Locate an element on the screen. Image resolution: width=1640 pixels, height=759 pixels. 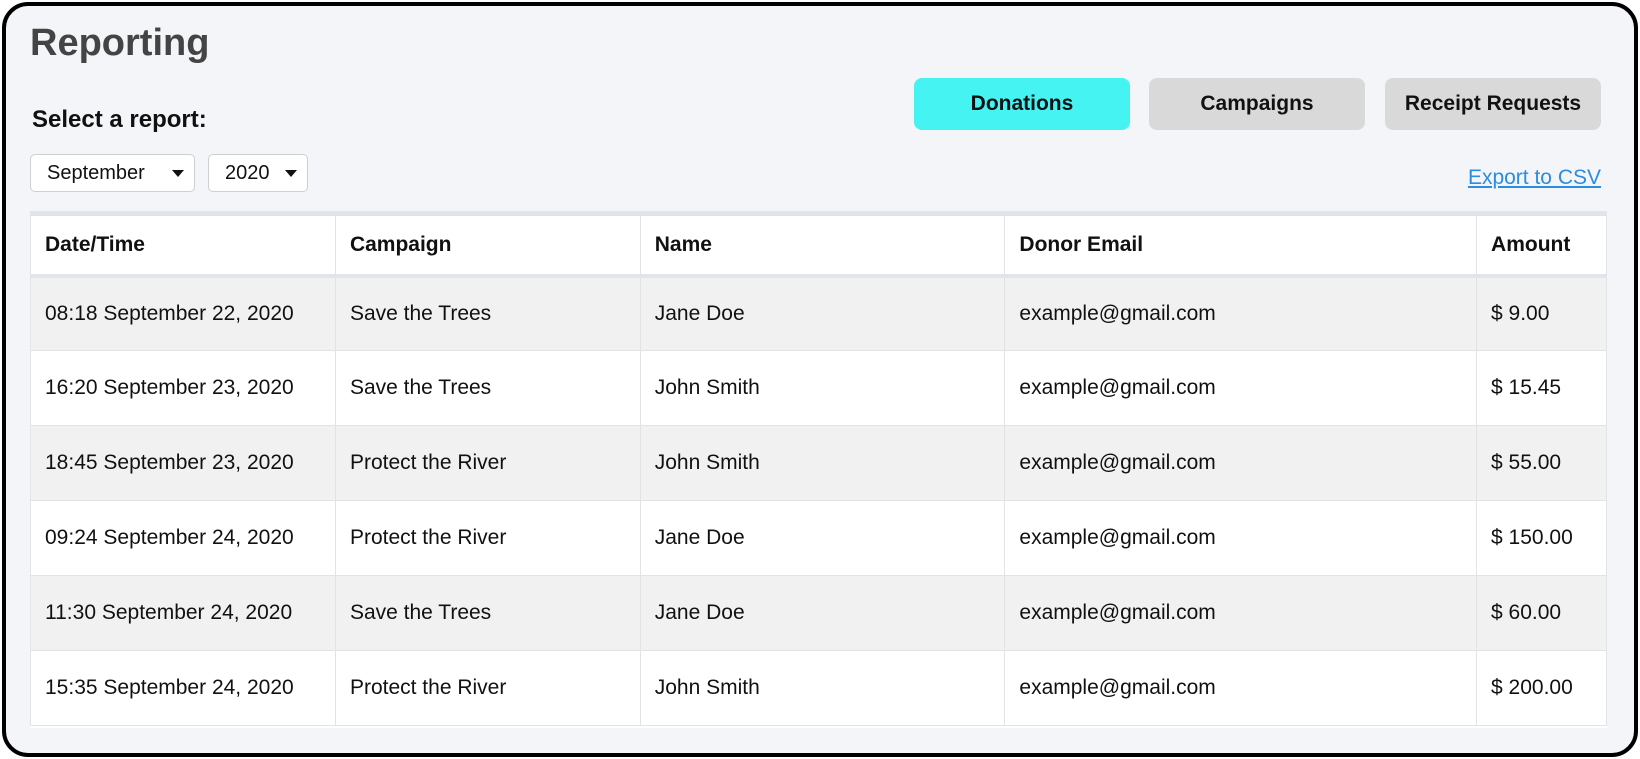
cell-amount: $ 9.00 is located at coordinates (1541, 313).